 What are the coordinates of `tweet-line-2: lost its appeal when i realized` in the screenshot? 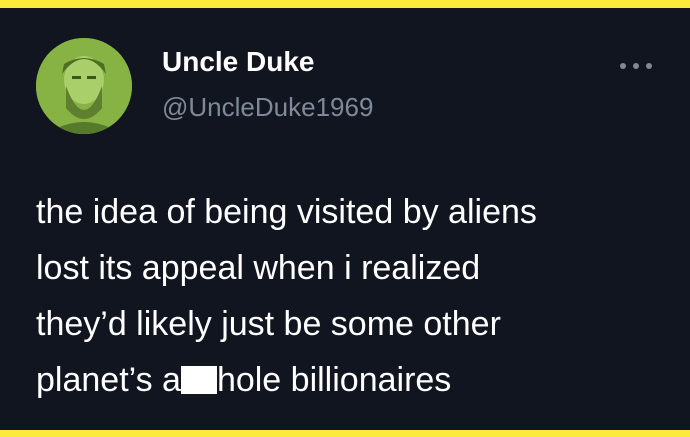 It's located at (258, 268).